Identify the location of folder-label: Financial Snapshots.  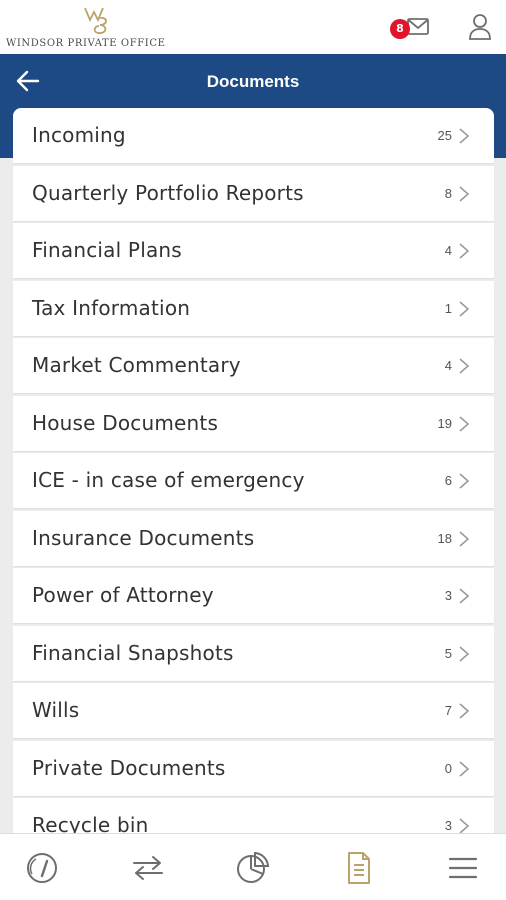
(133, 652).